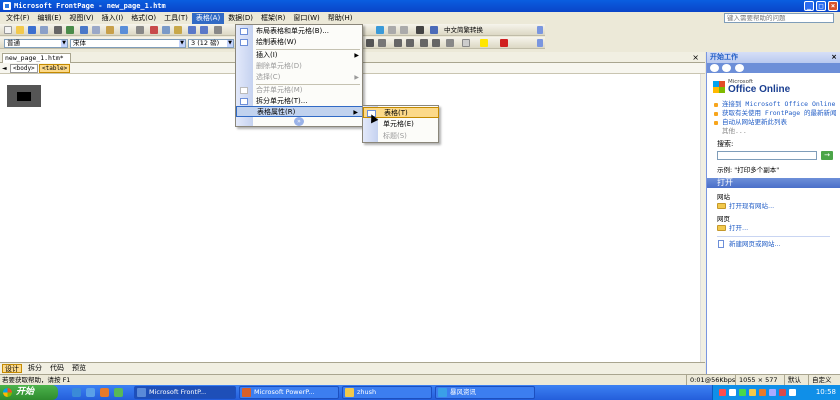 The width and height of the screenshot is (840, 400). What do you see at coordinates (370, 43) in the screenshot?
I see `grow-font-icon` at bounding box center [370, 43].